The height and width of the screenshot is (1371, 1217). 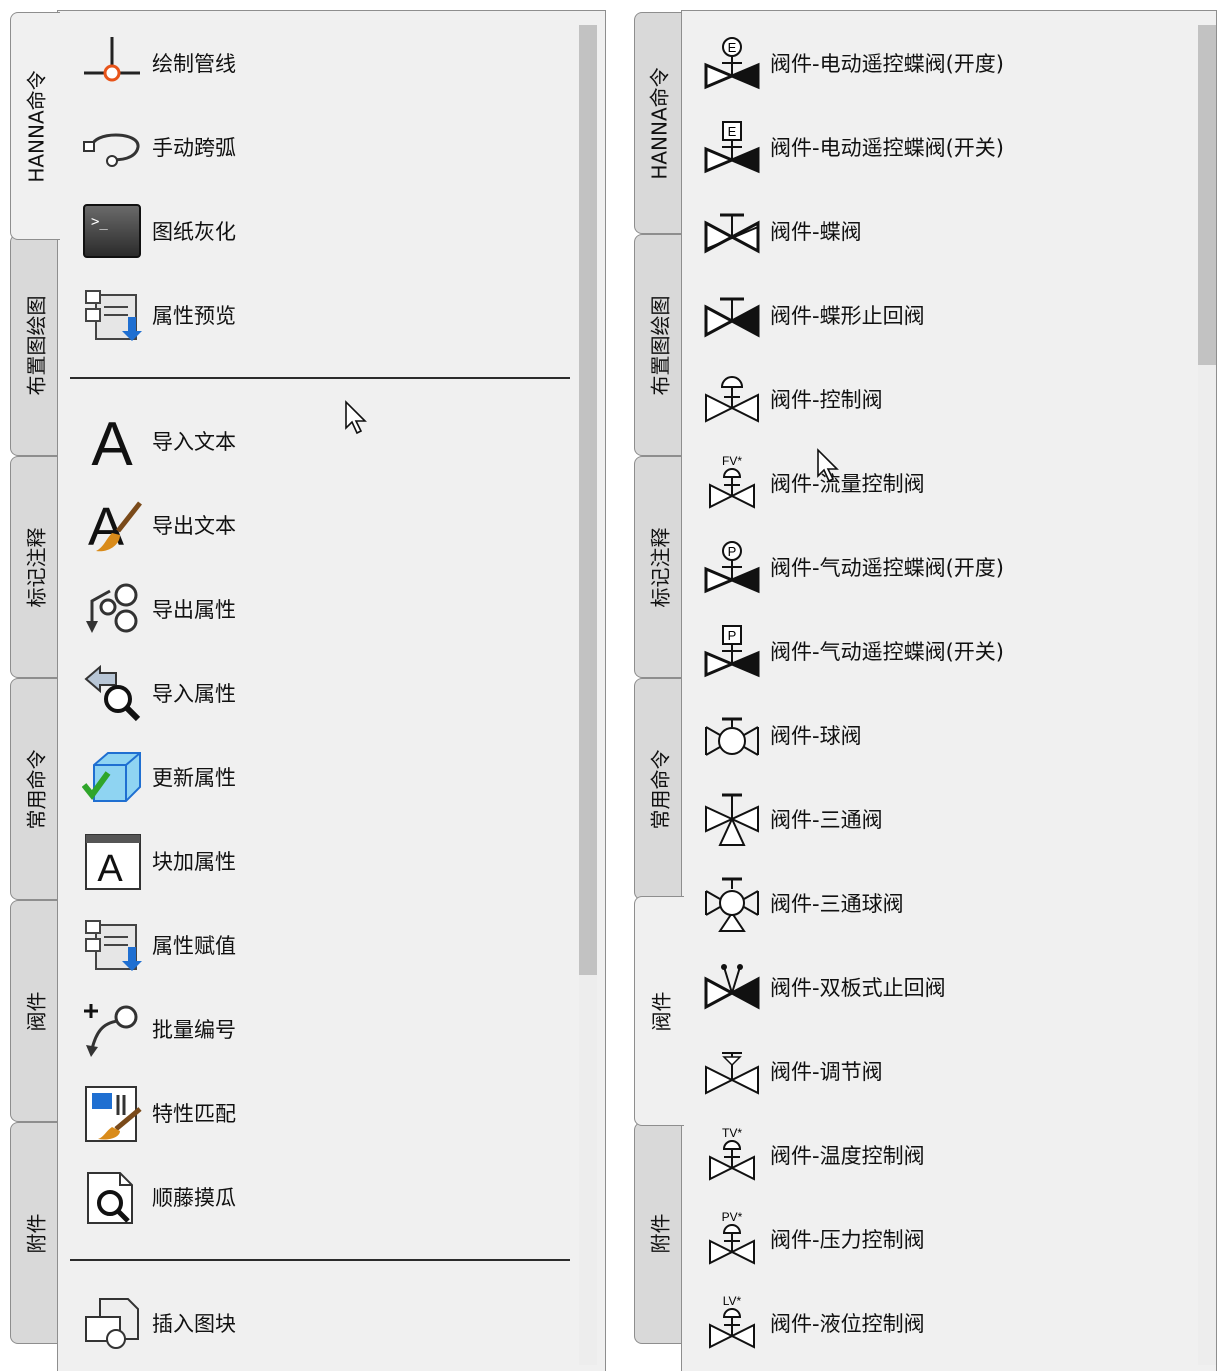 I want to click on valve-label: 阀件-蝶形止回阀, so click(x=847, y=316).